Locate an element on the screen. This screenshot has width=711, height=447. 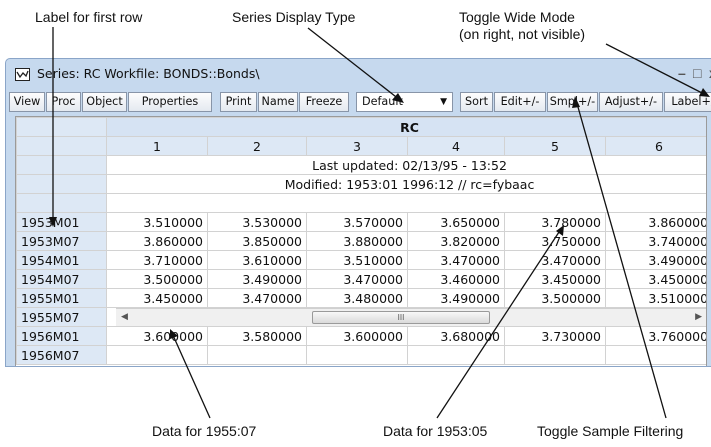
title-bar: Series: RC Workfile: BONDS::Bonds\ – □ x is located at coordinates (358, 74).